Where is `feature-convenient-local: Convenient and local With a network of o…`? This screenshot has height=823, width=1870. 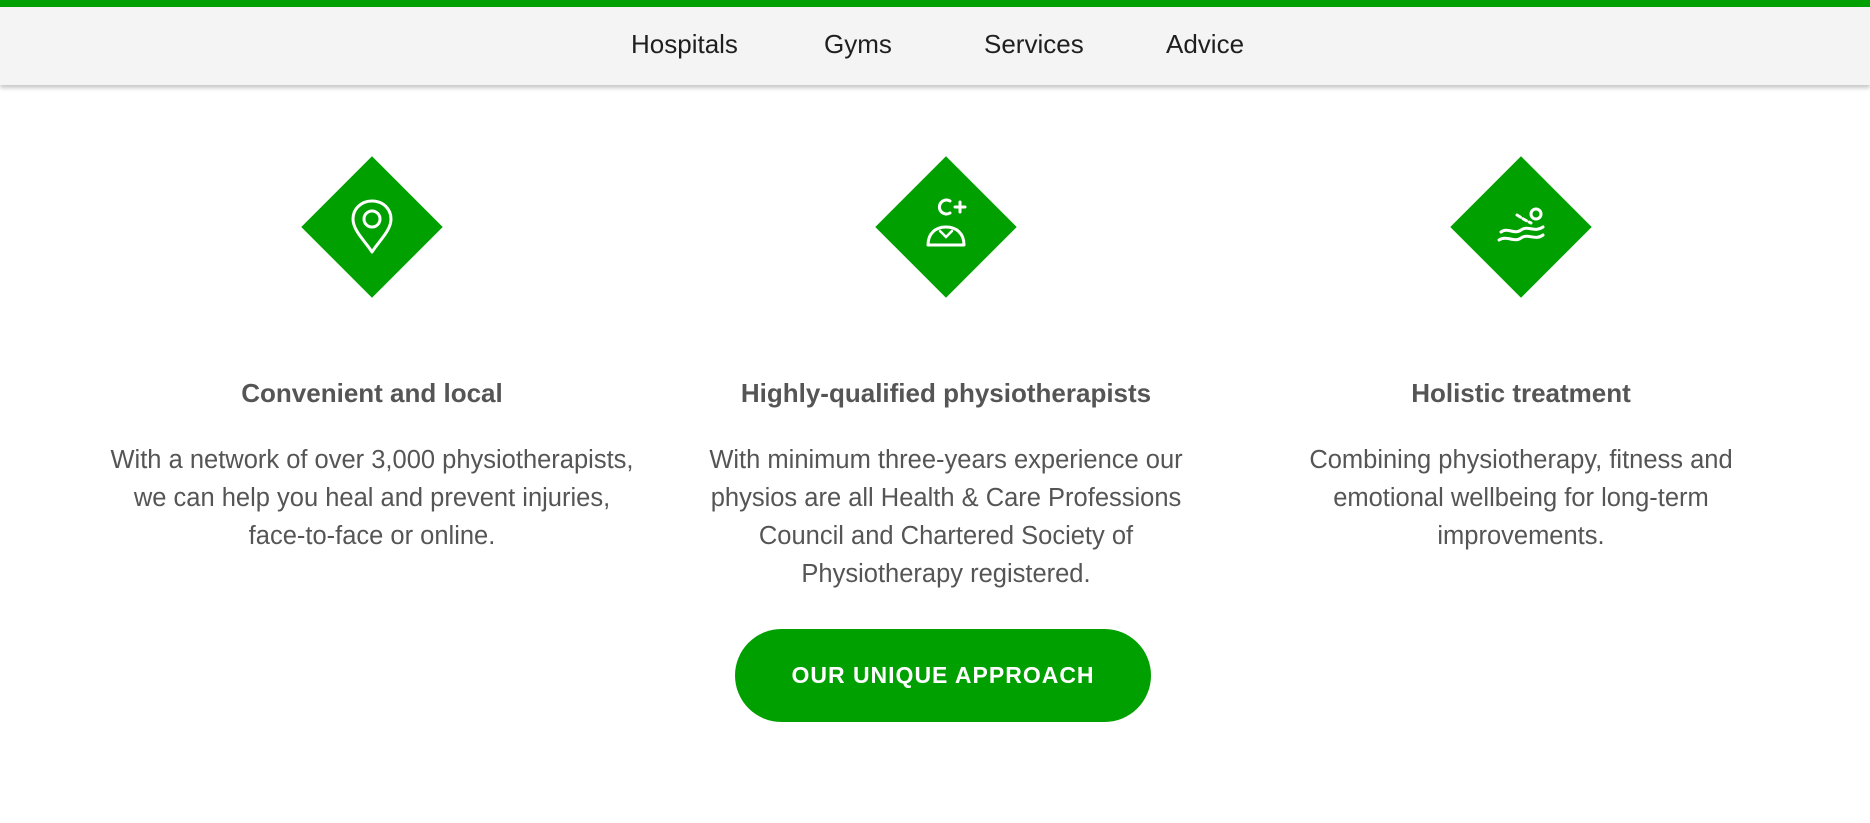 feature-convenient-local: Convenient and local With a network of o… is located at coordinates (372, 355).